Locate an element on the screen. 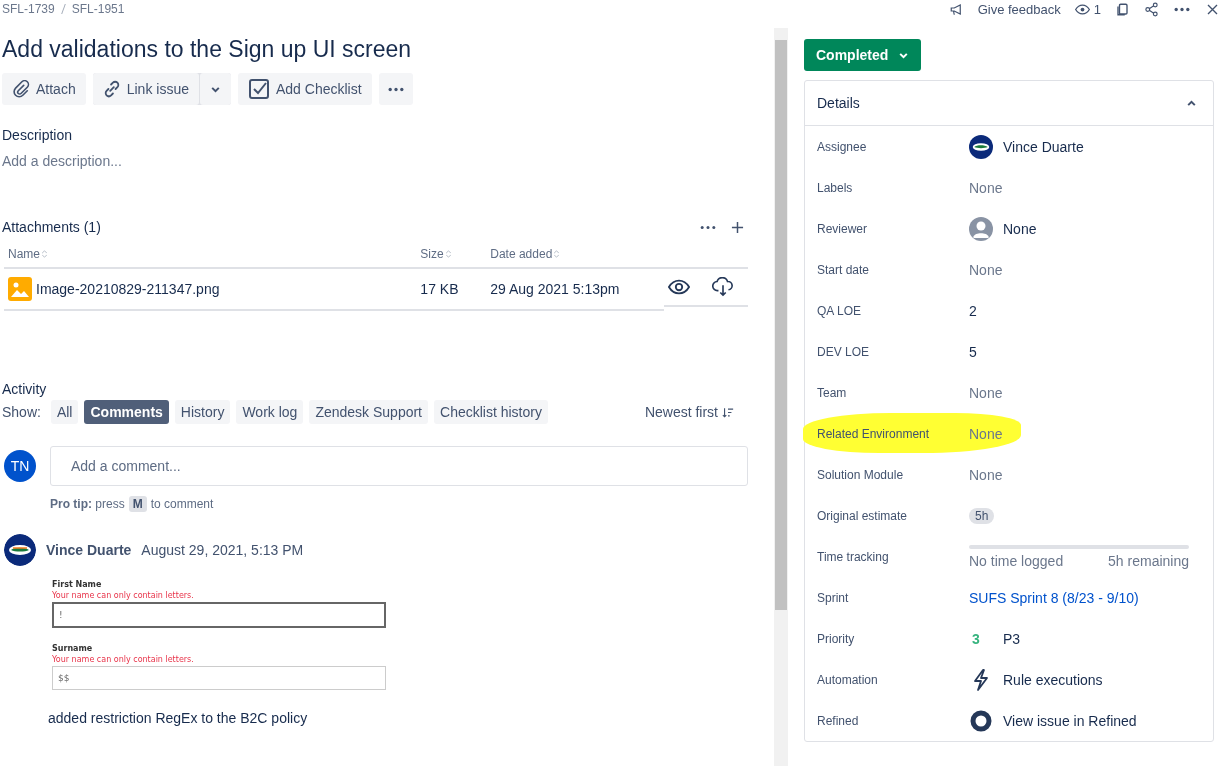 The image size is (1225, 766). pro-tip-text: to comment is located at coordinates (182, 504).